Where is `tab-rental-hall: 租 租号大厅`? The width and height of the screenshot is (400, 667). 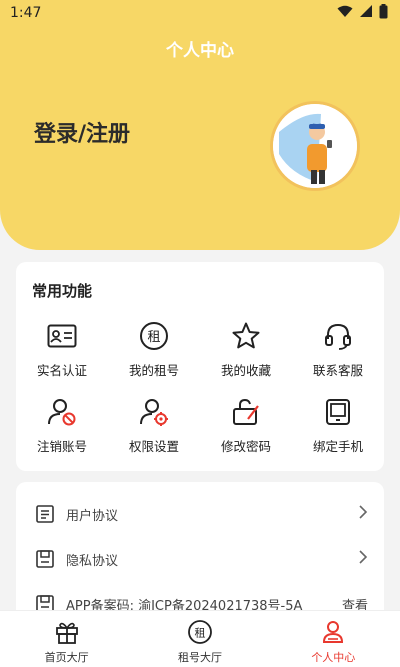
tab-rental-hall: 租 租号大厅 is located at coordinates (199, 639).